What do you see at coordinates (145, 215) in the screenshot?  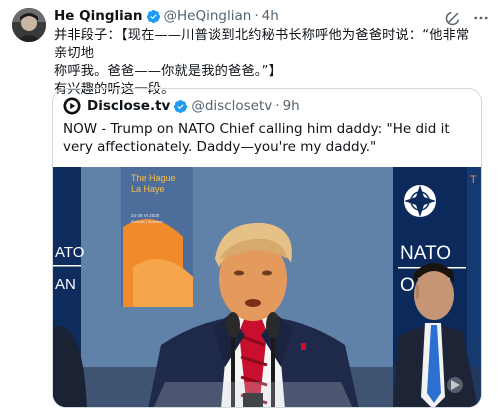 I see `hague-sign-date: 24-25 VI 2025` at bounding box center [145, 215].